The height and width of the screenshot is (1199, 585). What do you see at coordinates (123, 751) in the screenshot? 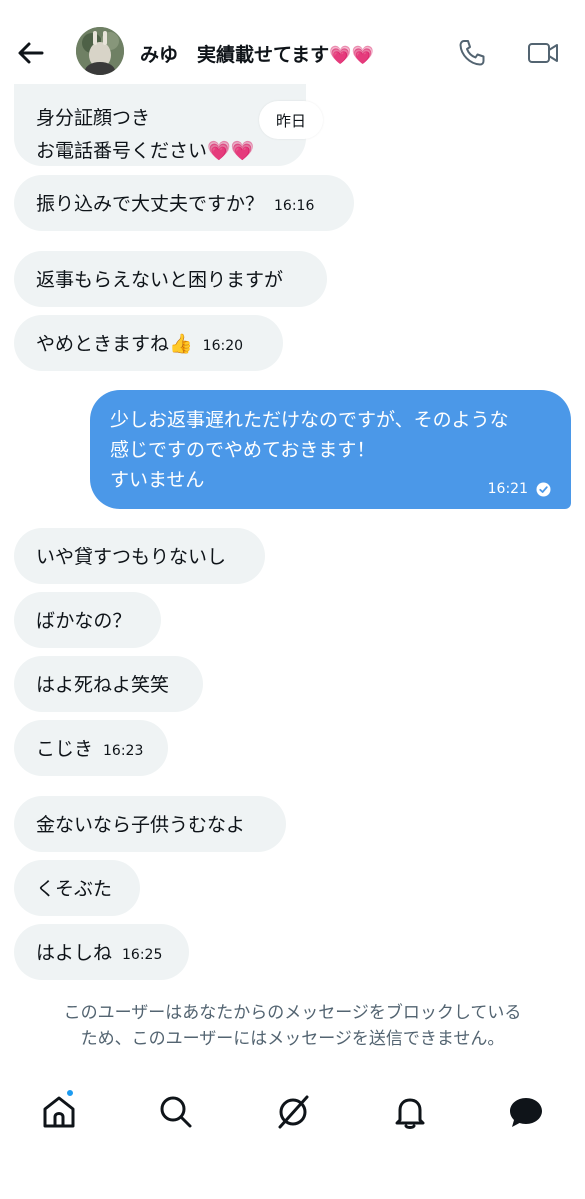
I see `timestamp: 16:23` at bounding box center [123, 751].